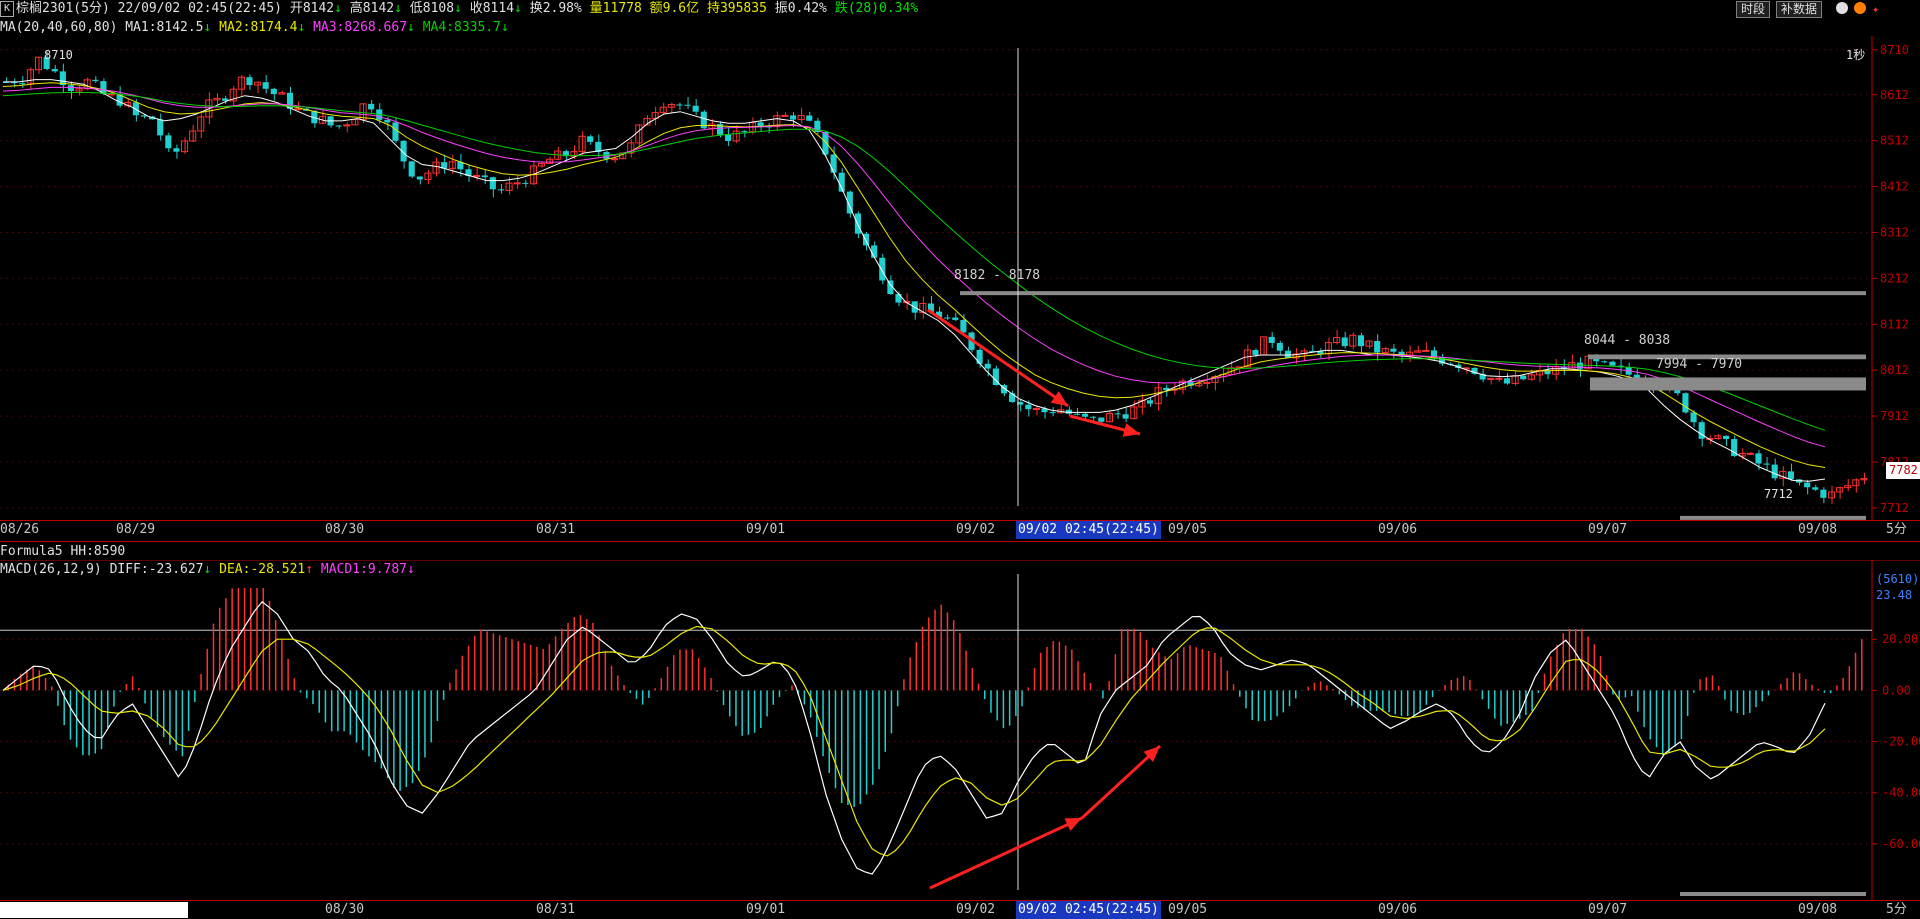 This screenshot has width=1920, height=919. Describe the element at coordinates (411, 27) in the screenshot. I see `ma3-arrow: ↓` at that location.